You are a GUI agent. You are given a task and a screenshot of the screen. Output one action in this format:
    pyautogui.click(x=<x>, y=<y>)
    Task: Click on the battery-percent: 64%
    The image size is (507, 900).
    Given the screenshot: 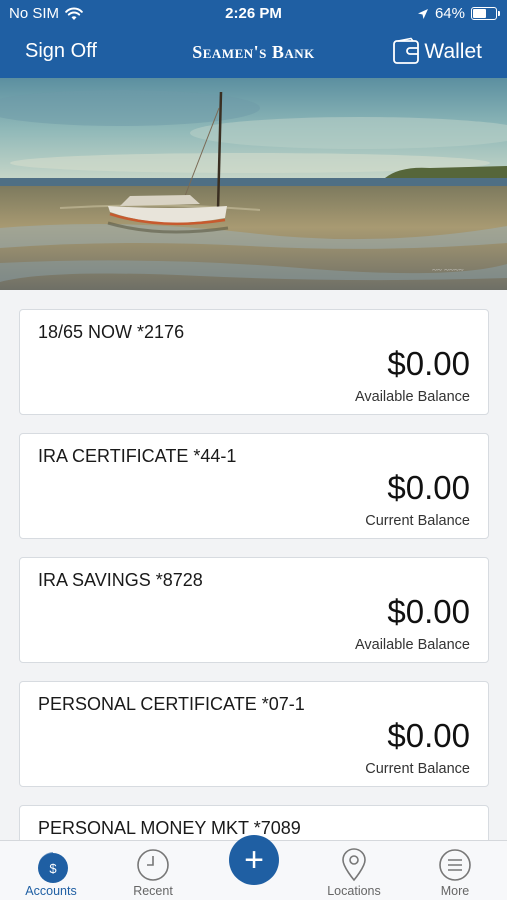 What is the action you would take?
    pyautogui.click(x=449, y=13)
    